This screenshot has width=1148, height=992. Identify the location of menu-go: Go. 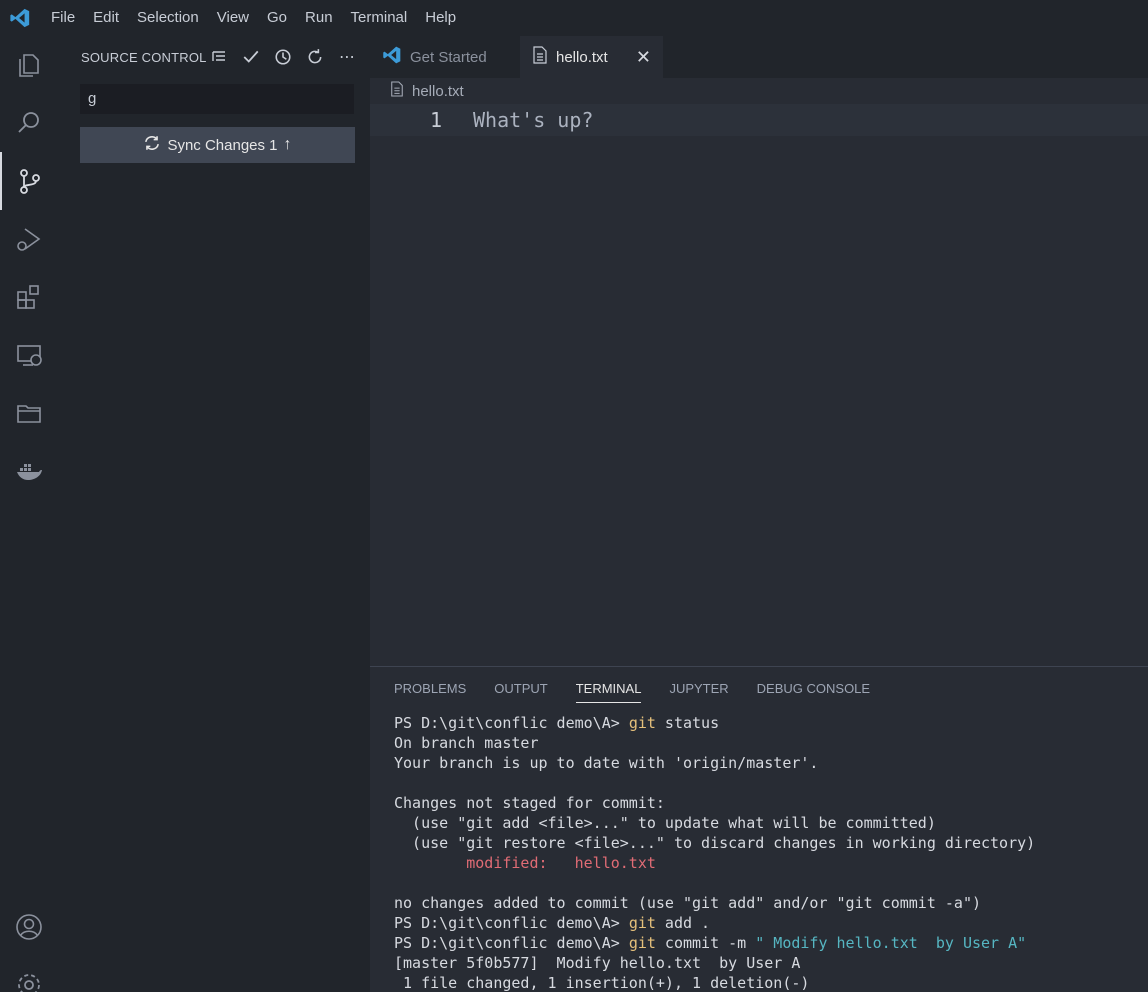
(277, 18).